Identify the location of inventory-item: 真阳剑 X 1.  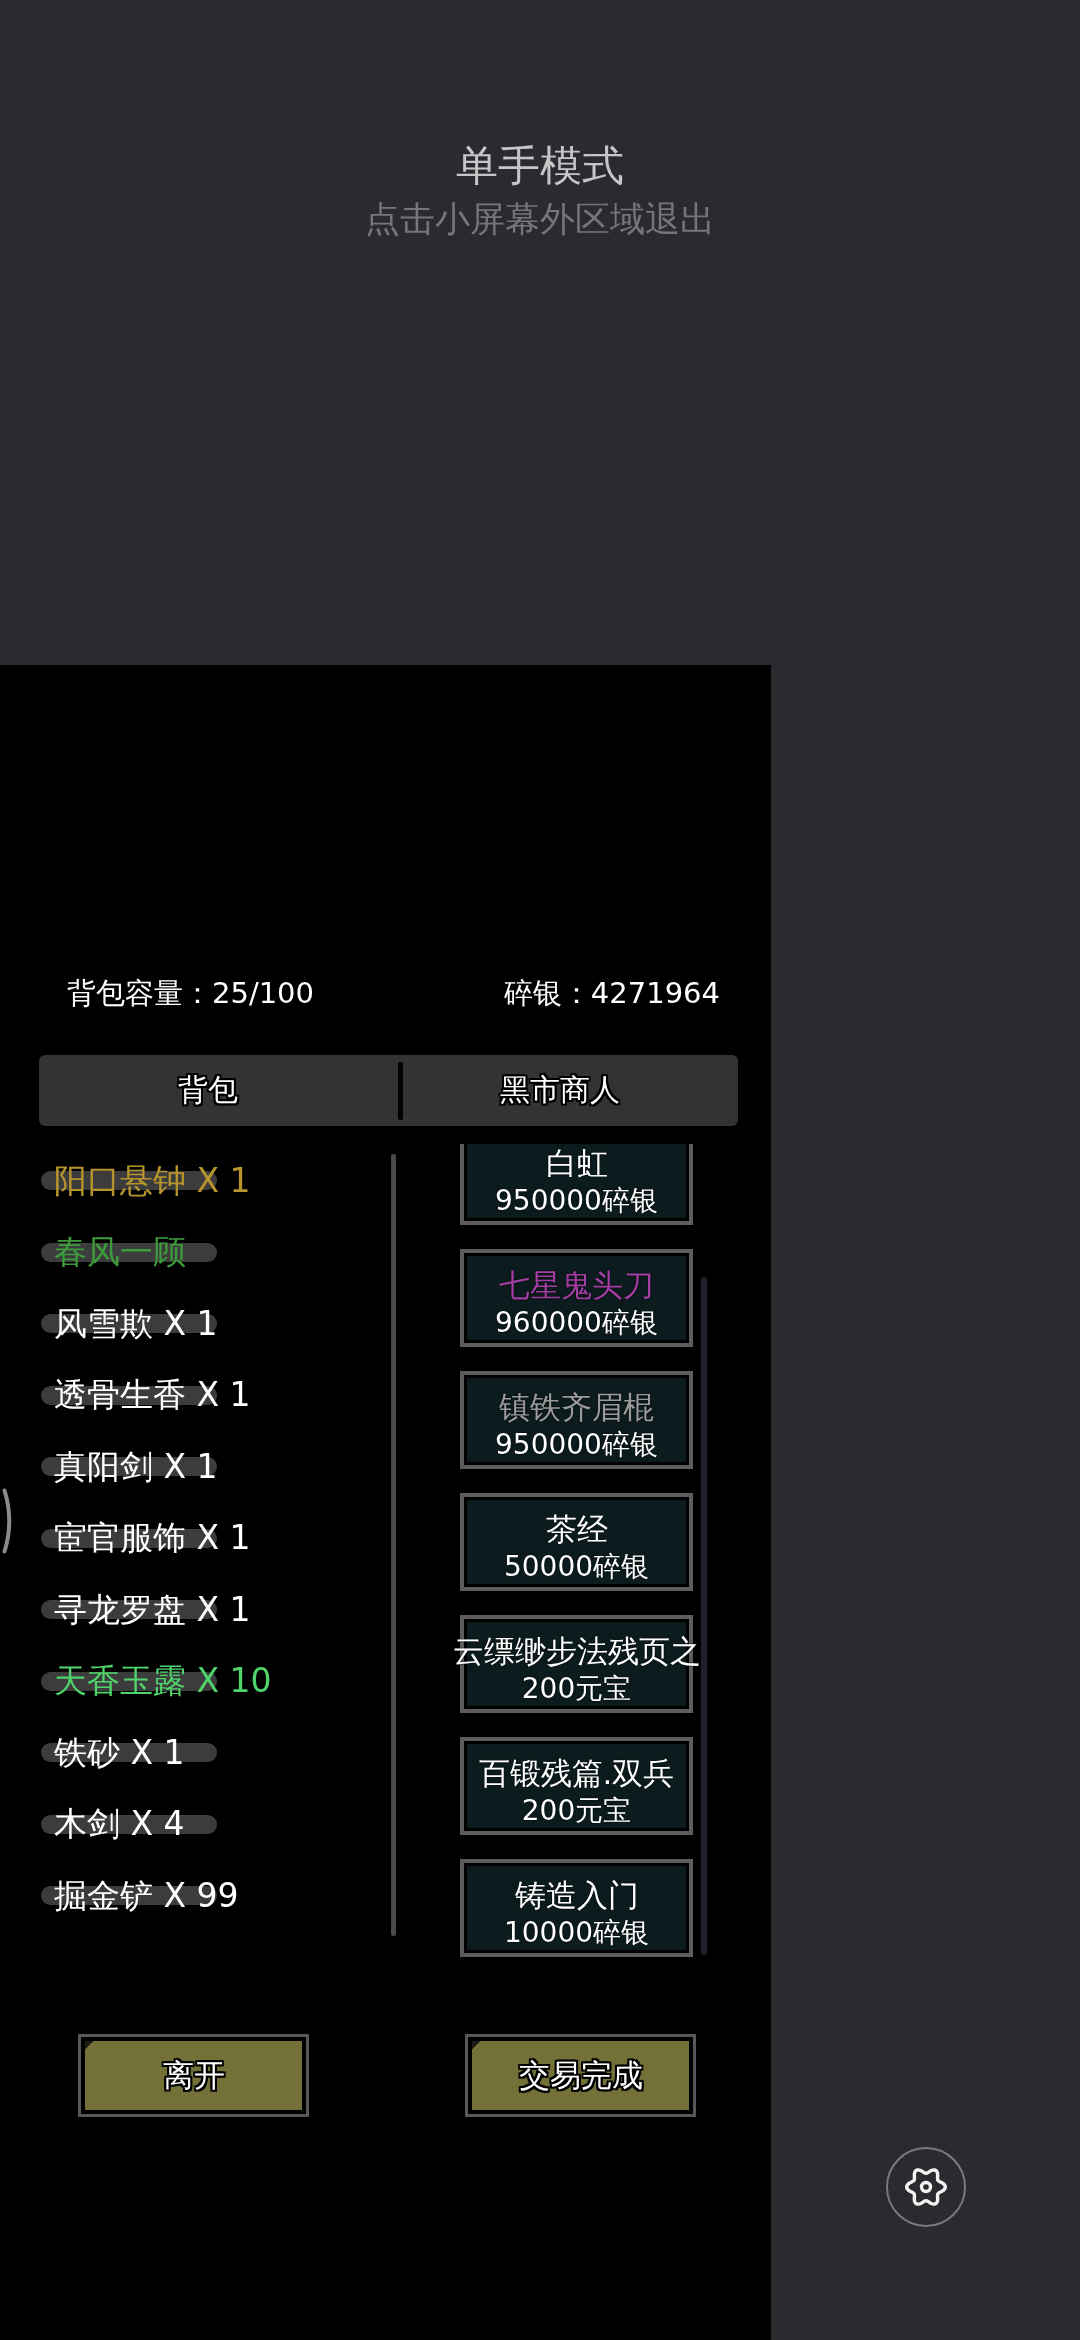
(136, 1466).